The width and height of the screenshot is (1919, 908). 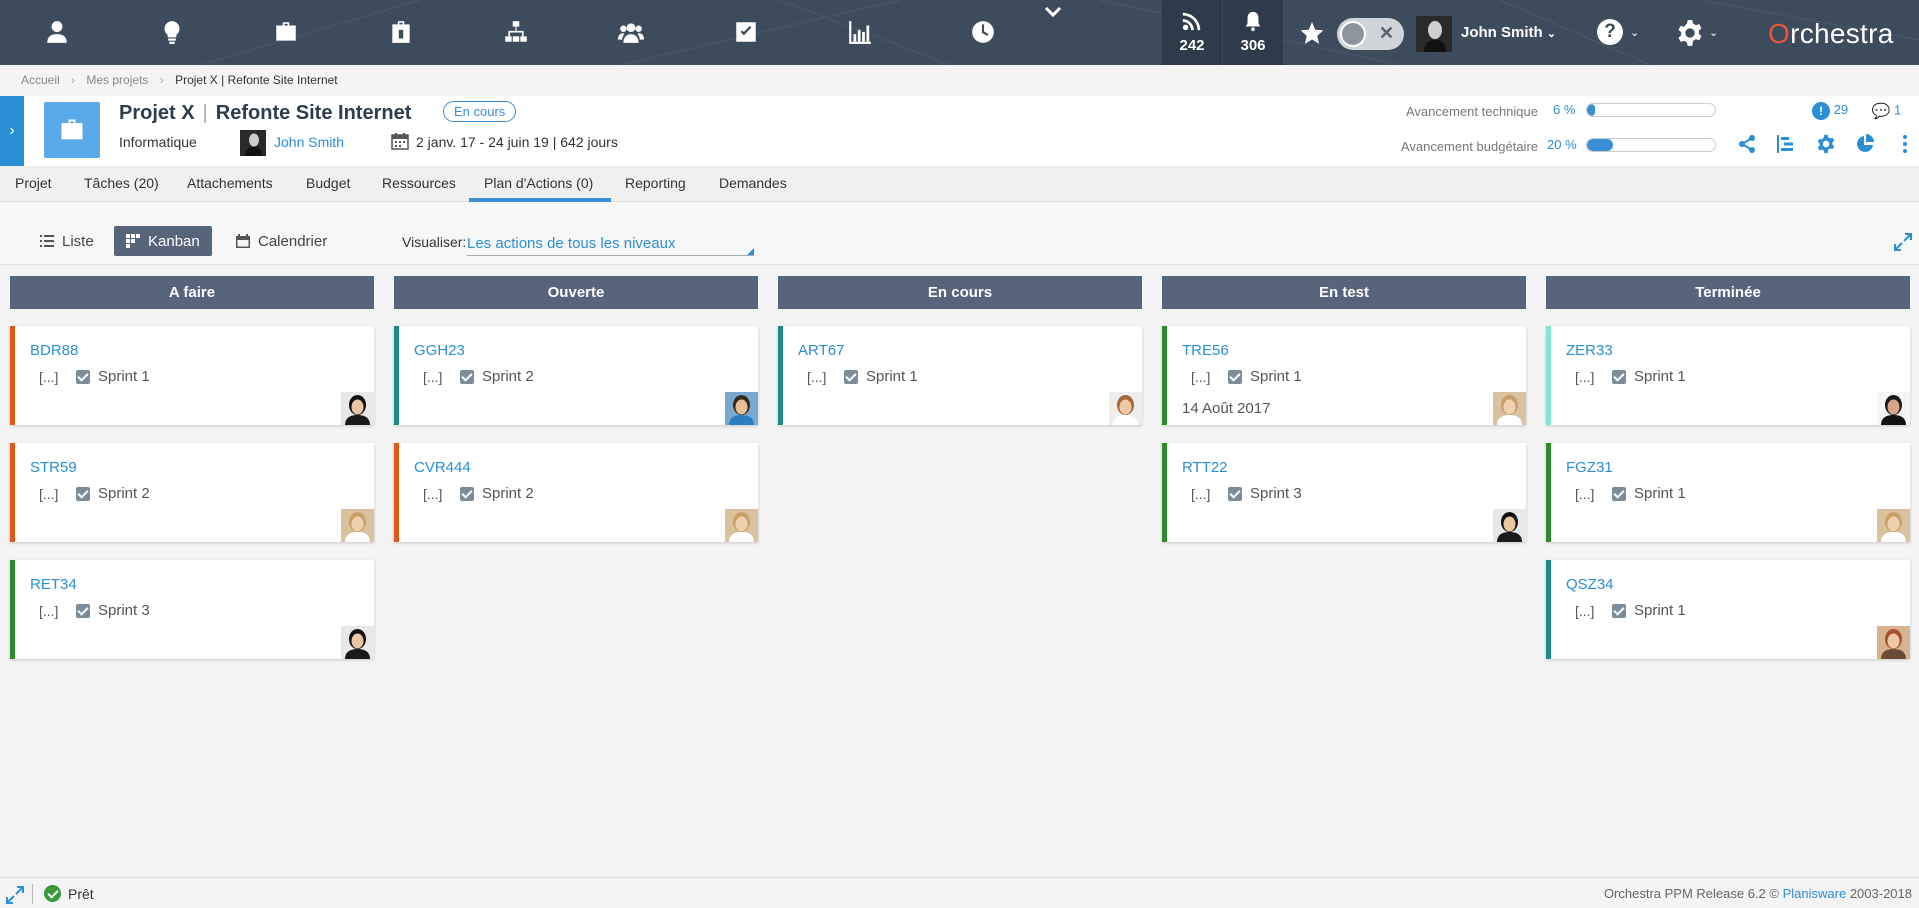 What do you see at coordinates (1728, 375) in the screenshot?
I see `kanban-card: ZER33 [...] Sprint 1` at bounding box center [1728, 375].